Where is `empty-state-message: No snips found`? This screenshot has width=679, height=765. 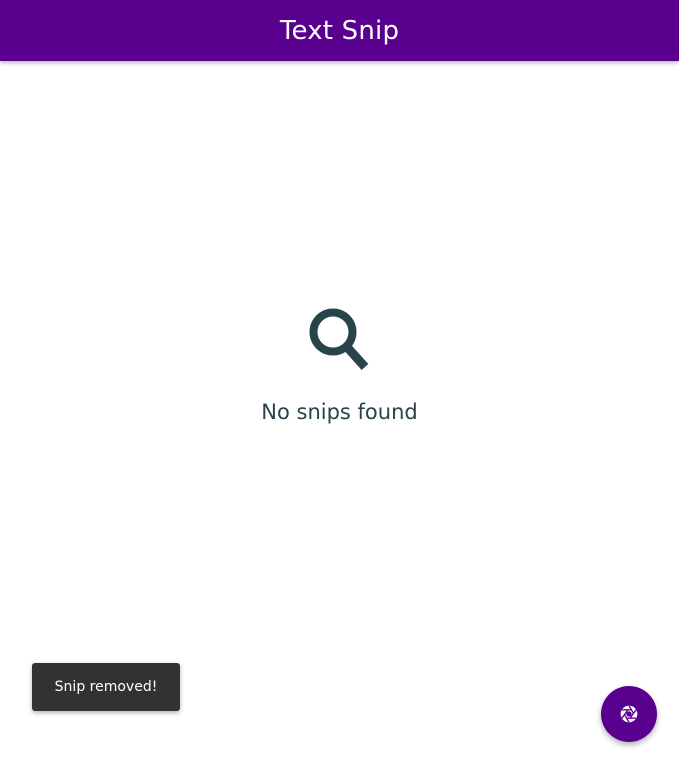
empty-state-message: No snips found is located at coordinates (339, 412).